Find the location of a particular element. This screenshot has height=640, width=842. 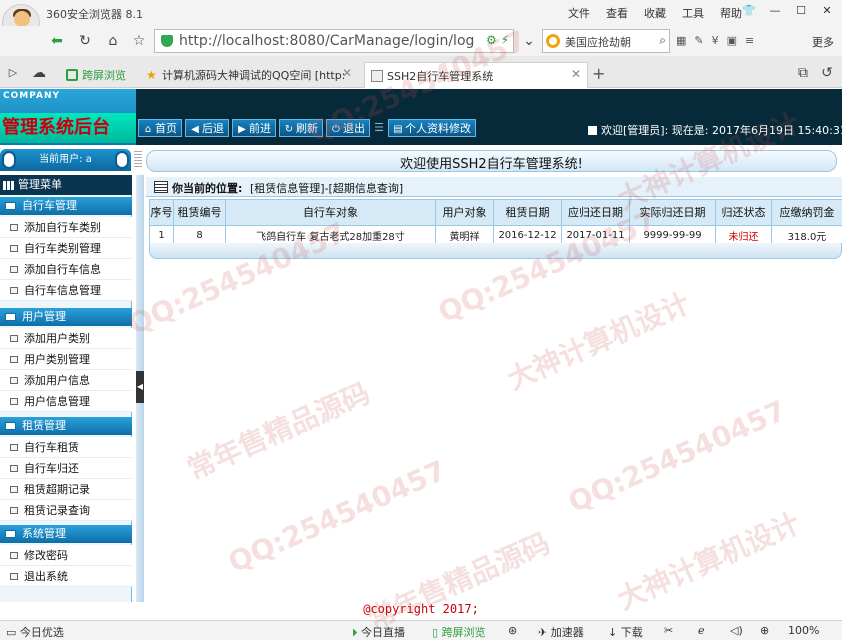

home-icon: ⌂ is located at coordinates (113, 41).